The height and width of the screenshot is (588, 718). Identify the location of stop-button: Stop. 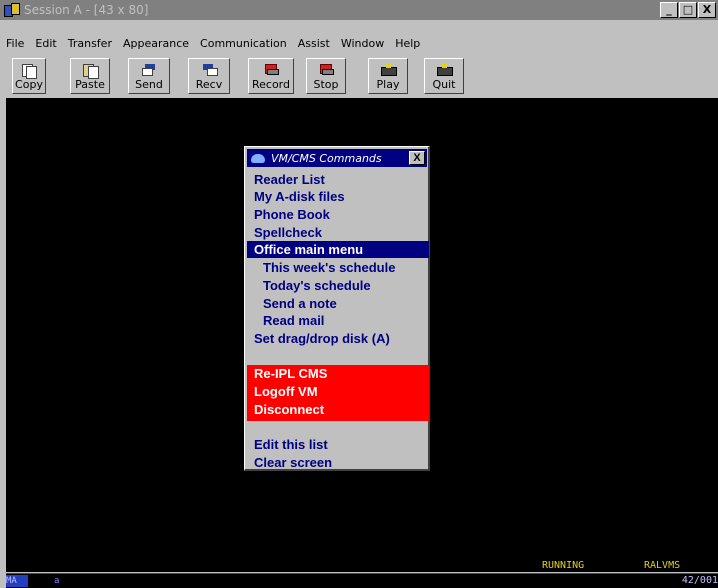
(326, 76).